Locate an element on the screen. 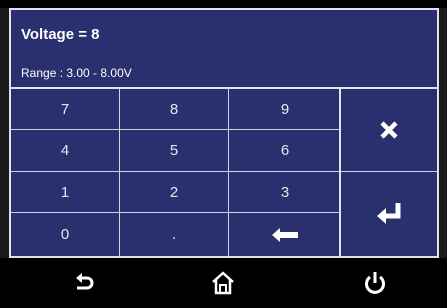 Image resolution: width=447 pixels, height=308 pixels. enter-button is located at coordinates (389, 214).